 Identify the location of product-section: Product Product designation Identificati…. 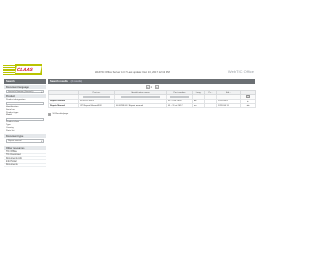
(25, 113).